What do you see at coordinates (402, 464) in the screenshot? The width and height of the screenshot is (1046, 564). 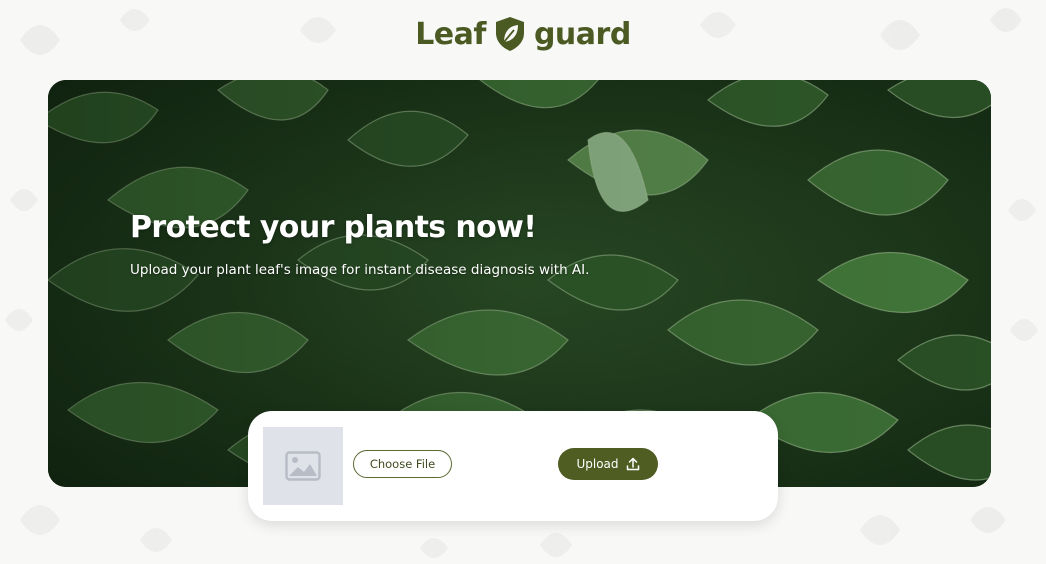 I see `choose-file-button: Choose File` at bounding box center [402, 464].